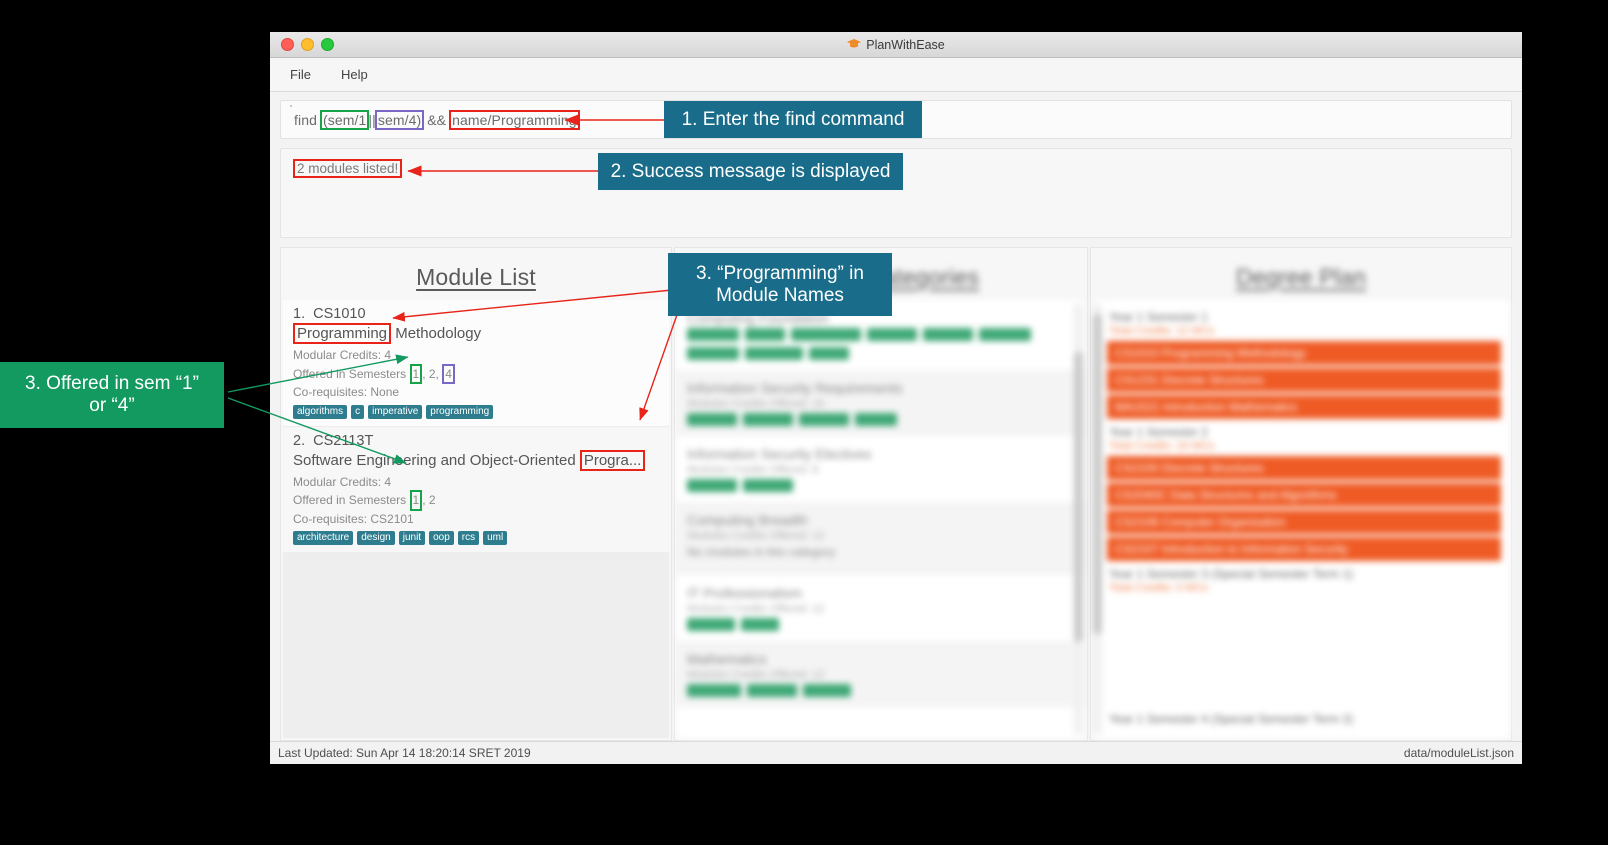  Describe the element at coordinates (780, 295) in the screenshot. I see `callout-step-3-names-line2: Module Names` at that location.